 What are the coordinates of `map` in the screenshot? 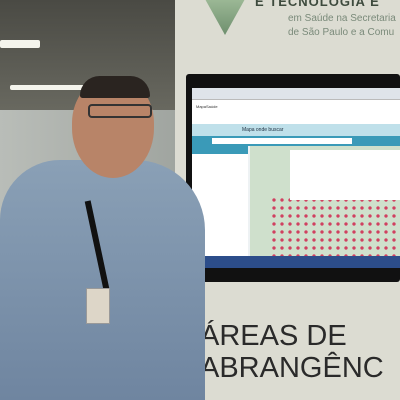 It's located at (325, 201).